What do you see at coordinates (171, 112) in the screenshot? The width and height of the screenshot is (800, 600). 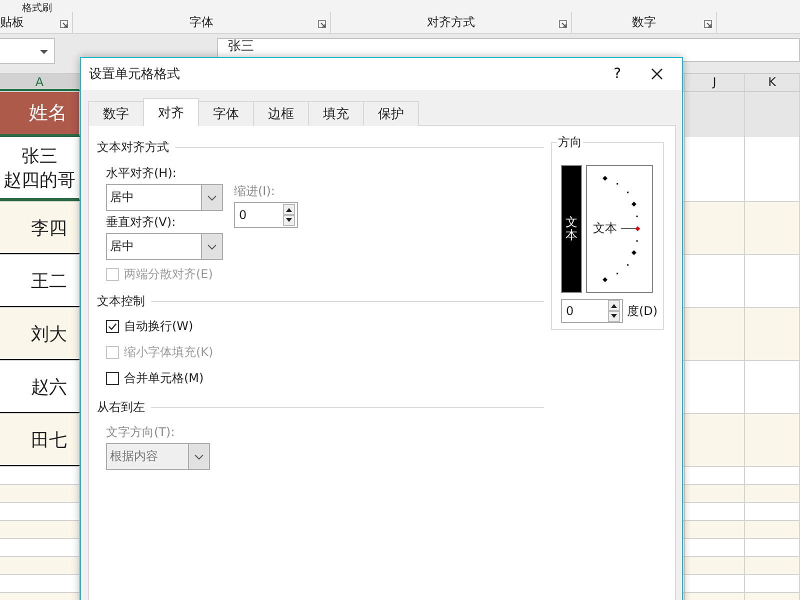 I see `tab: 对齐` at bounding box center [171, 112].